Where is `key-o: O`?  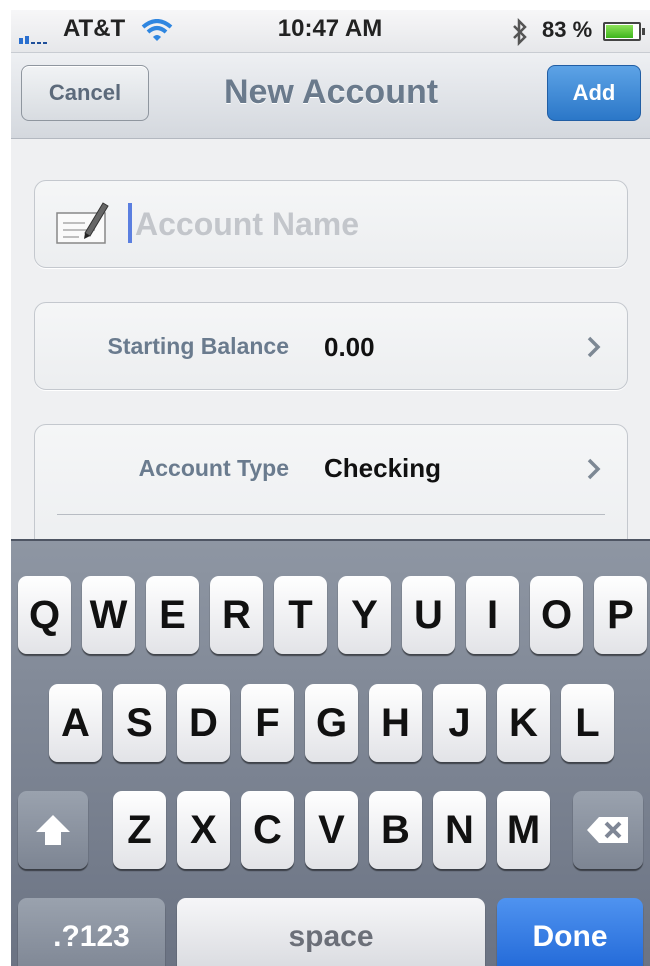
key-o: O is located at coordinates (556, 615).